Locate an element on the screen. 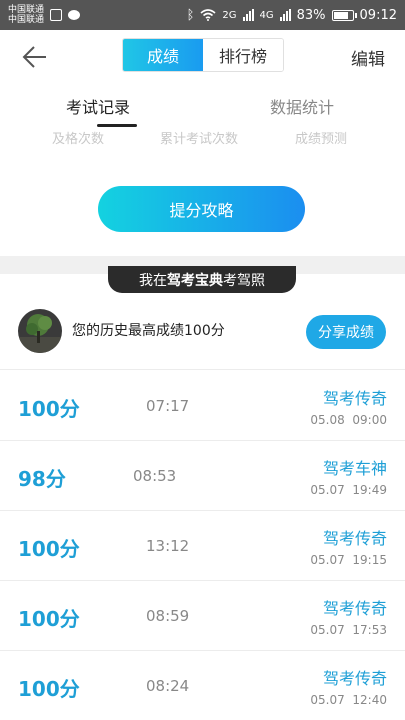 Image resolution: width=405 pixels, height=720 pixels. best-score-row: 您的历史最高成绩100分 分享成绩 is located at coordinates (202, 335).